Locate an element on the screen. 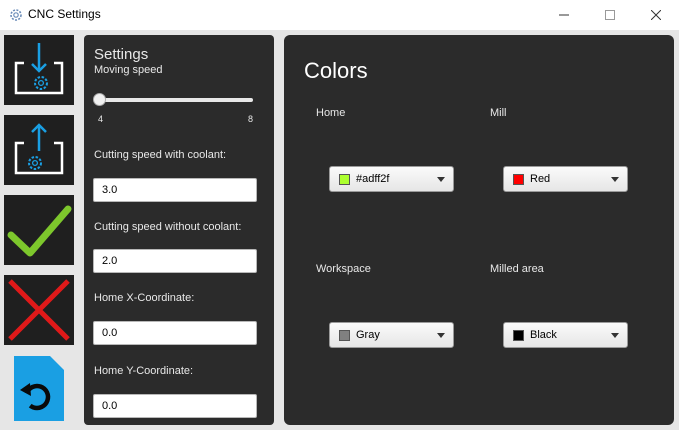 The height and width of the screenshot is (430, 679). title-bar: CNC Settings is located at coordinates (339, 15).